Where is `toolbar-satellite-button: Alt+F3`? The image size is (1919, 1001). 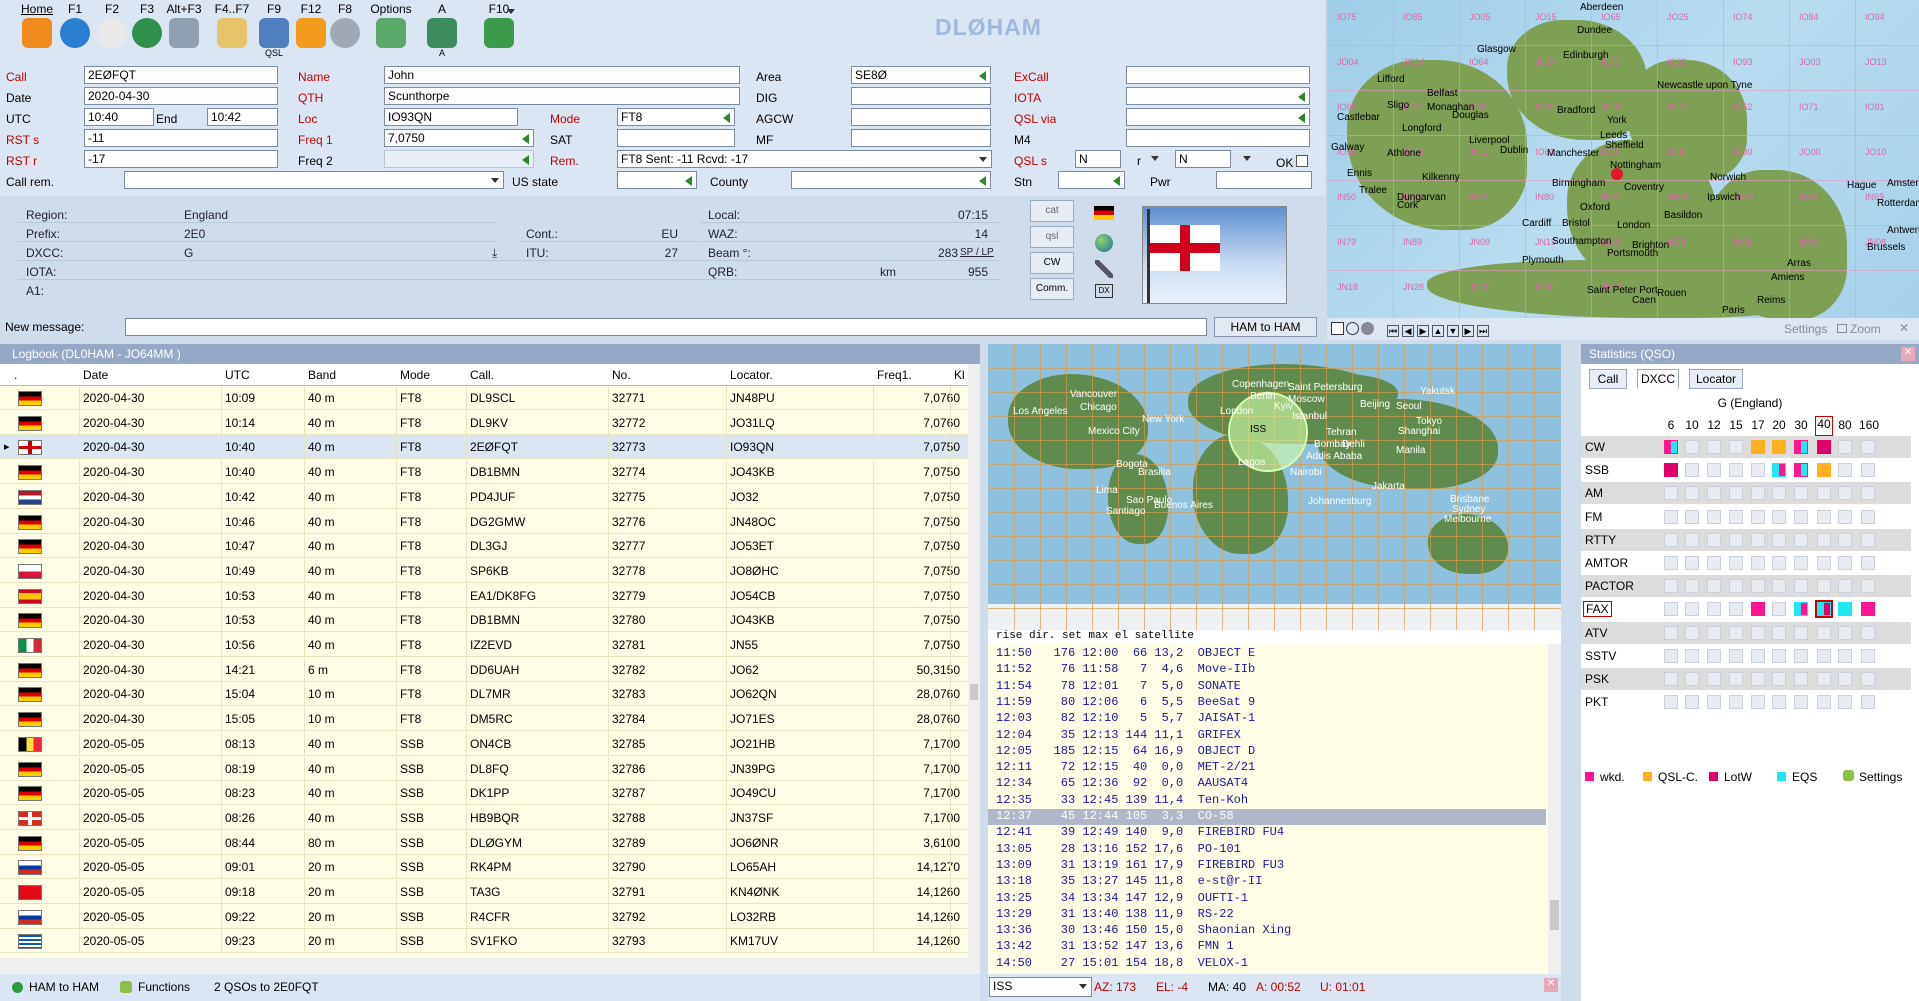 toolbar-satellite-button: Alt+F3 is located at coordinates (184, 25).